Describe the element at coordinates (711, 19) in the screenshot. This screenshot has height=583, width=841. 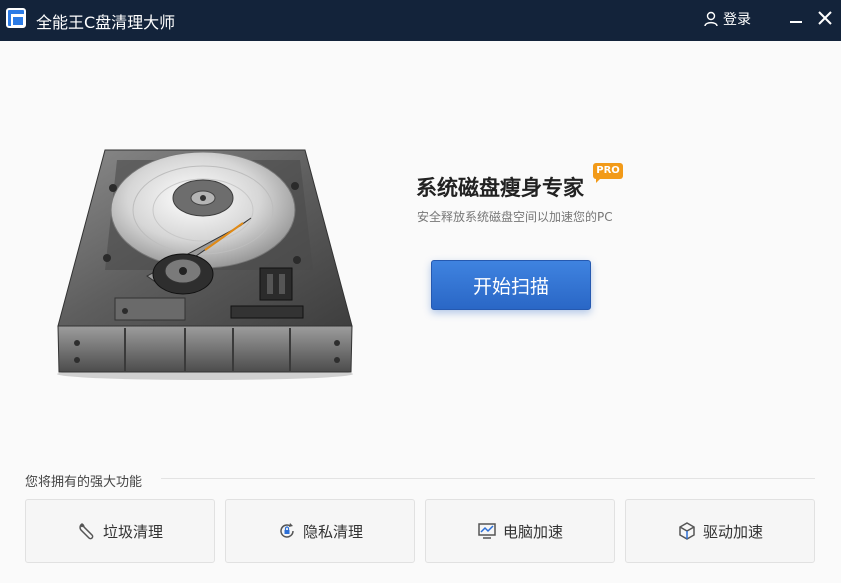
I see `user-icon` at that location.